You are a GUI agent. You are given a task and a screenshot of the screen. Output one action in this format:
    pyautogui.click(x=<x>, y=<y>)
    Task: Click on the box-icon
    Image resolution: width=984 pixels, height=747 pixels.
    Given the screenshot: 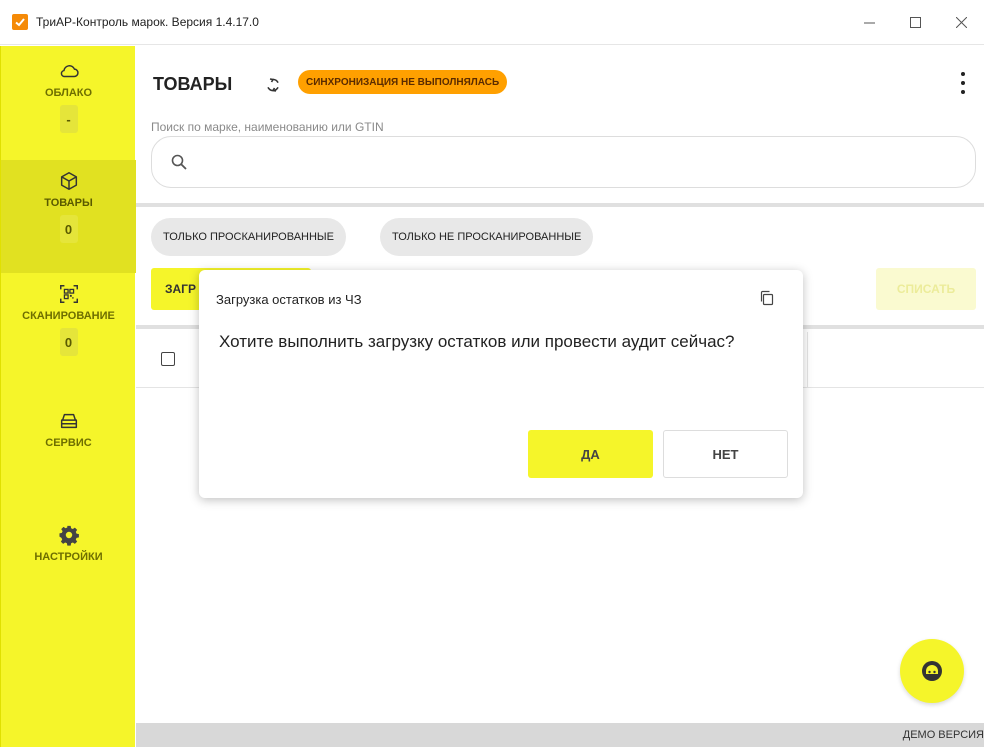 What is the action you would take?
    pyautogui.click(x=69, y=181)
    